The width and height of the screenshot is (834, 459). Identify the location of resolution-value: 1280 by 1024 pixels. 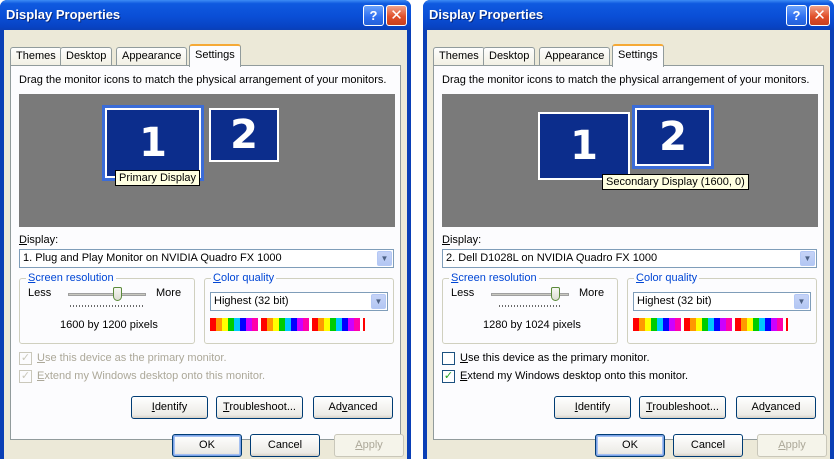
(532, 325).